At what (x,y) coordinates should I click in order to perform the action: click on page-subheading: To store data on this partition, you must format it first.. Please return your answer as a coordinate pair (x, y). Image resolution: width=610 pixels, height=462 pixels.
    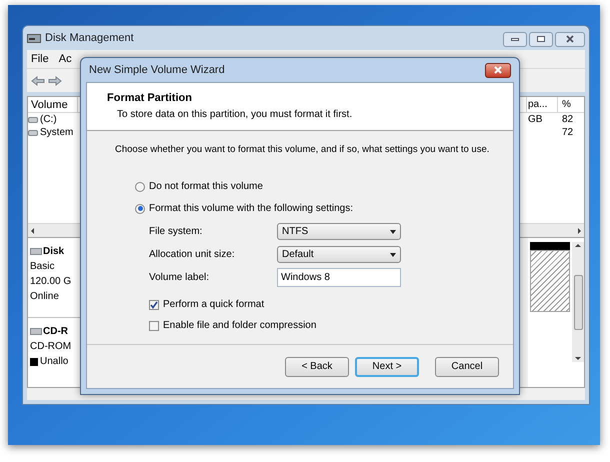
    Looking at the image, I should click on (235, 115).